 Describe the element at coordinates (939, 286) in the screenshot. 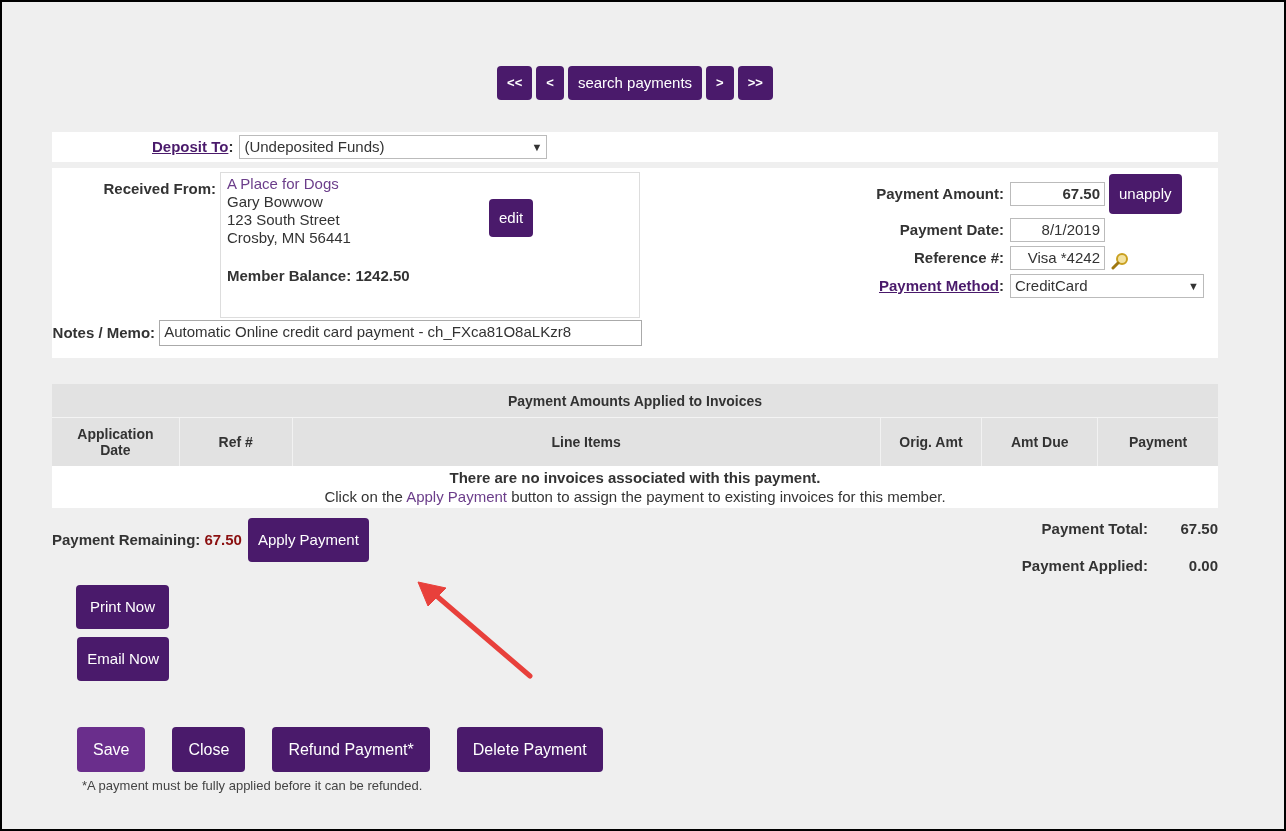

I see `payment-method-link: Payment Method` at that location.